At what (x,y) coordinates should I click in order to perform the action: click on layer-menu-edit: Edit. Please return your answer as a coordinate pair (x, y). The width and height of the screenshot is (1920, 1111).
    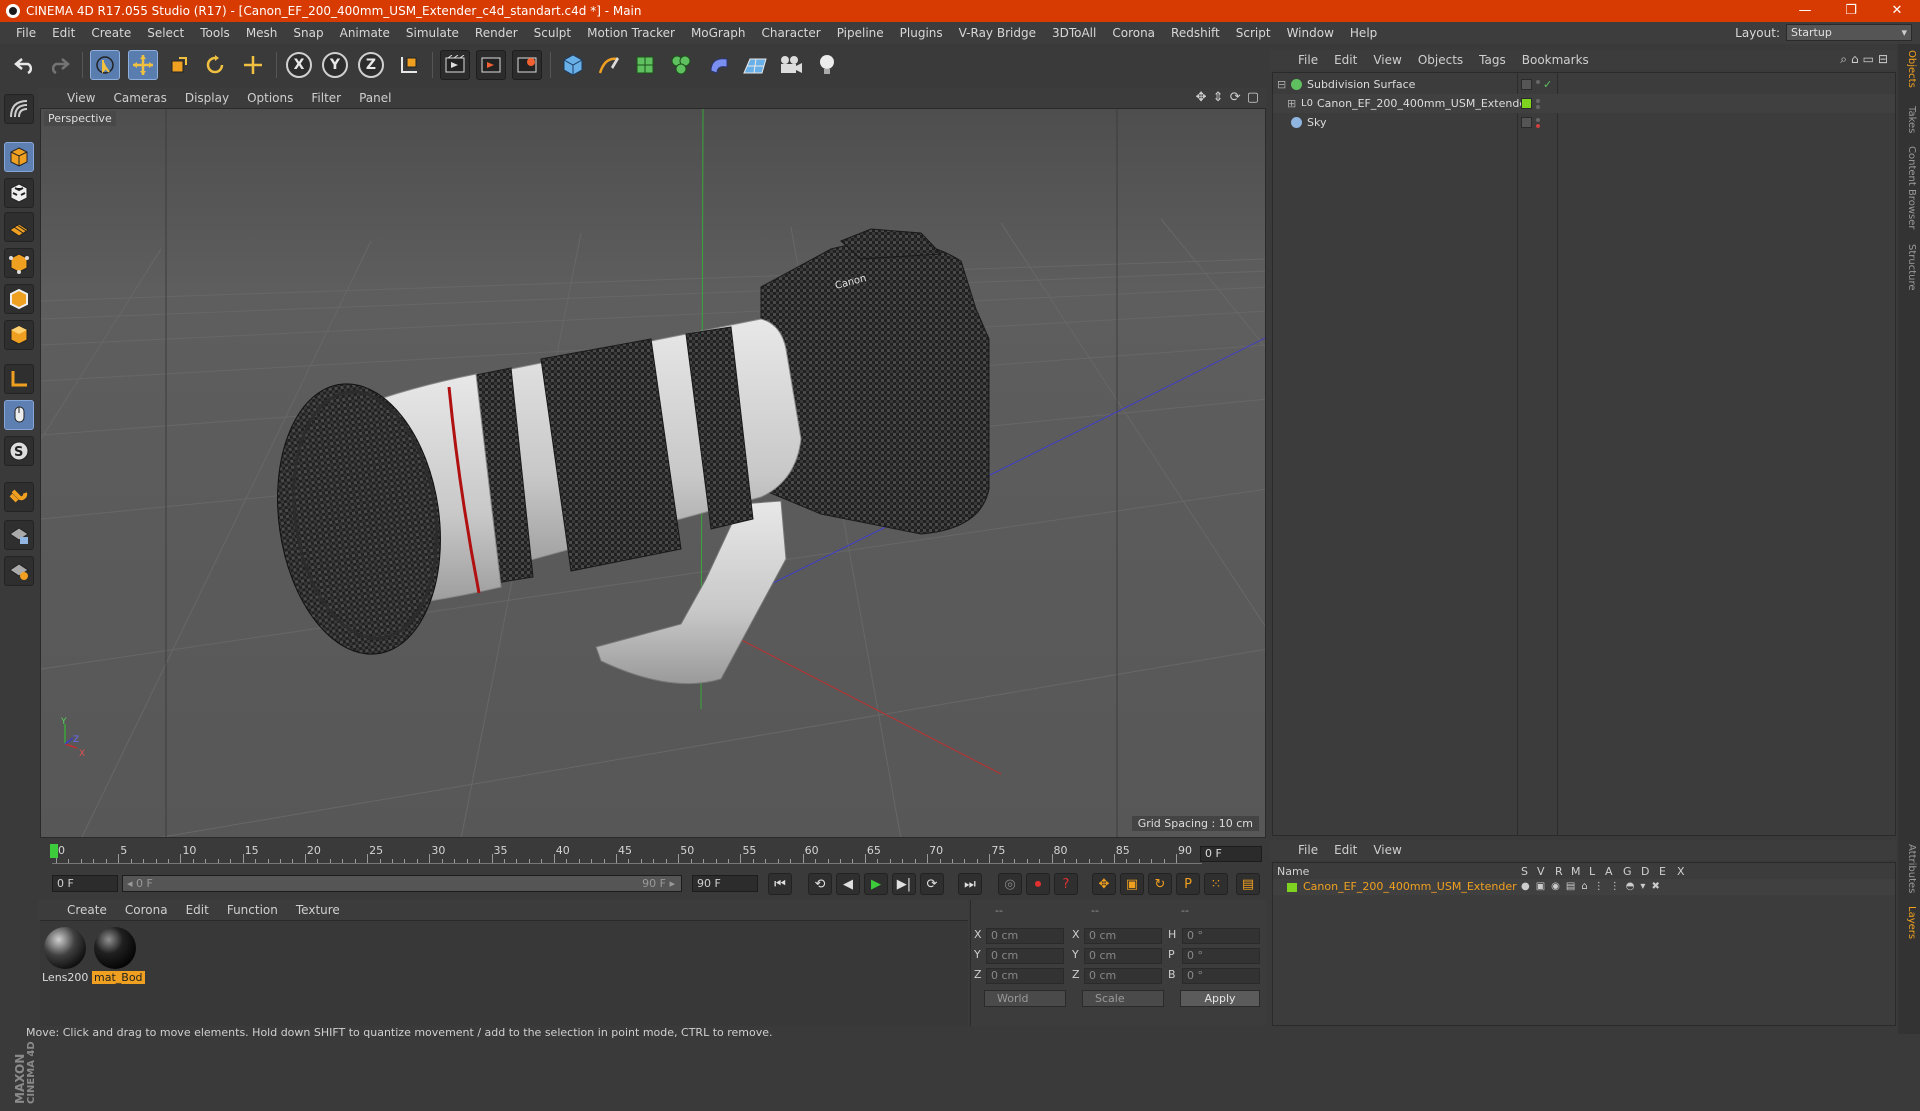
    Looking at the image, I should click on (1345, 850).